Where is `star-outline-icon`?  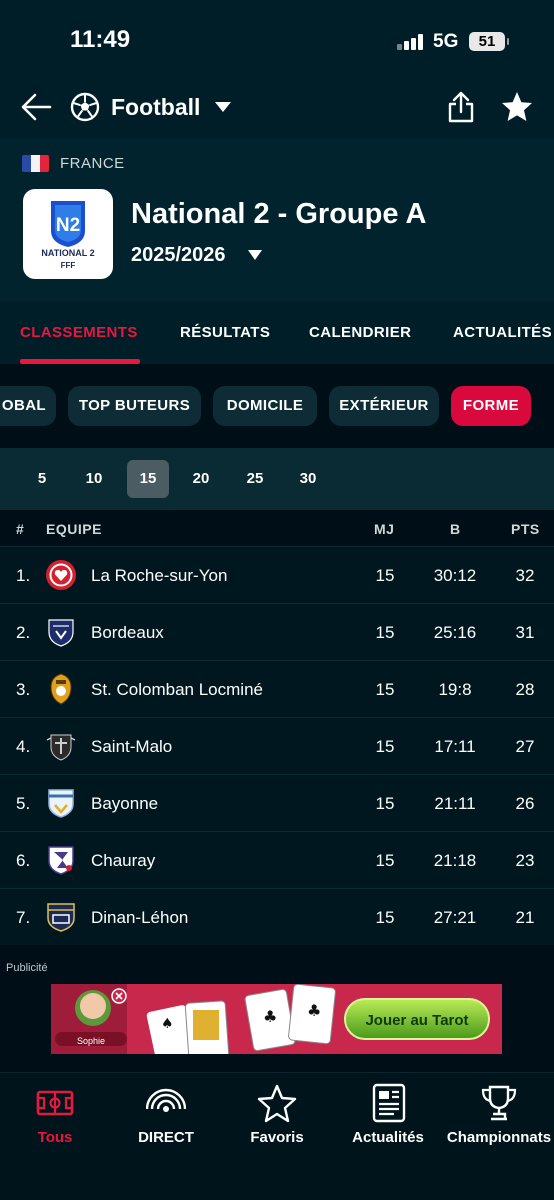 star-outline-icon is located at coordinates (277, 1103).